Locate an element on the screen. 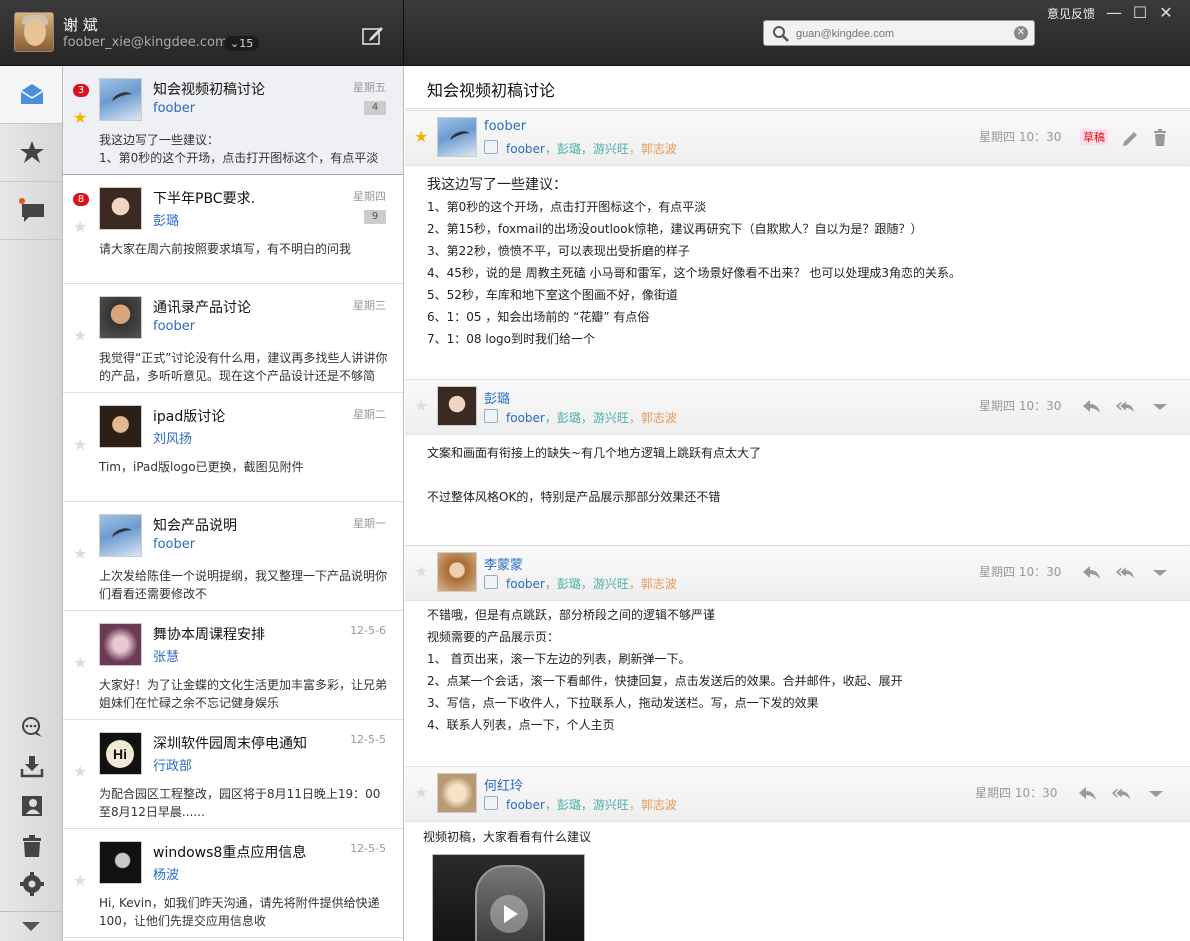 The image size is (1190, 941). message-list-item: 8 ★ 下半年PBC要求. 彭璐 星期四 9 请大家在周六前按照要求填写，有不明白的问我 is located at coordinates (233, 229).